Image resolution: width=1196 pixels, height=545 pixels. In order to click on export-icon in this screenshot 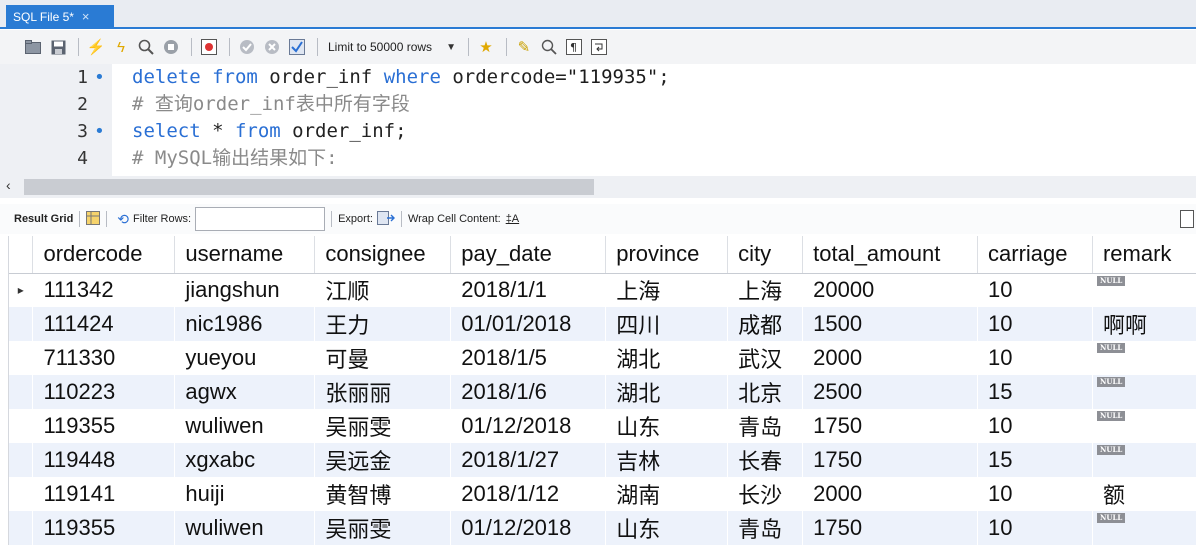, I will do `click(385, 219)`.